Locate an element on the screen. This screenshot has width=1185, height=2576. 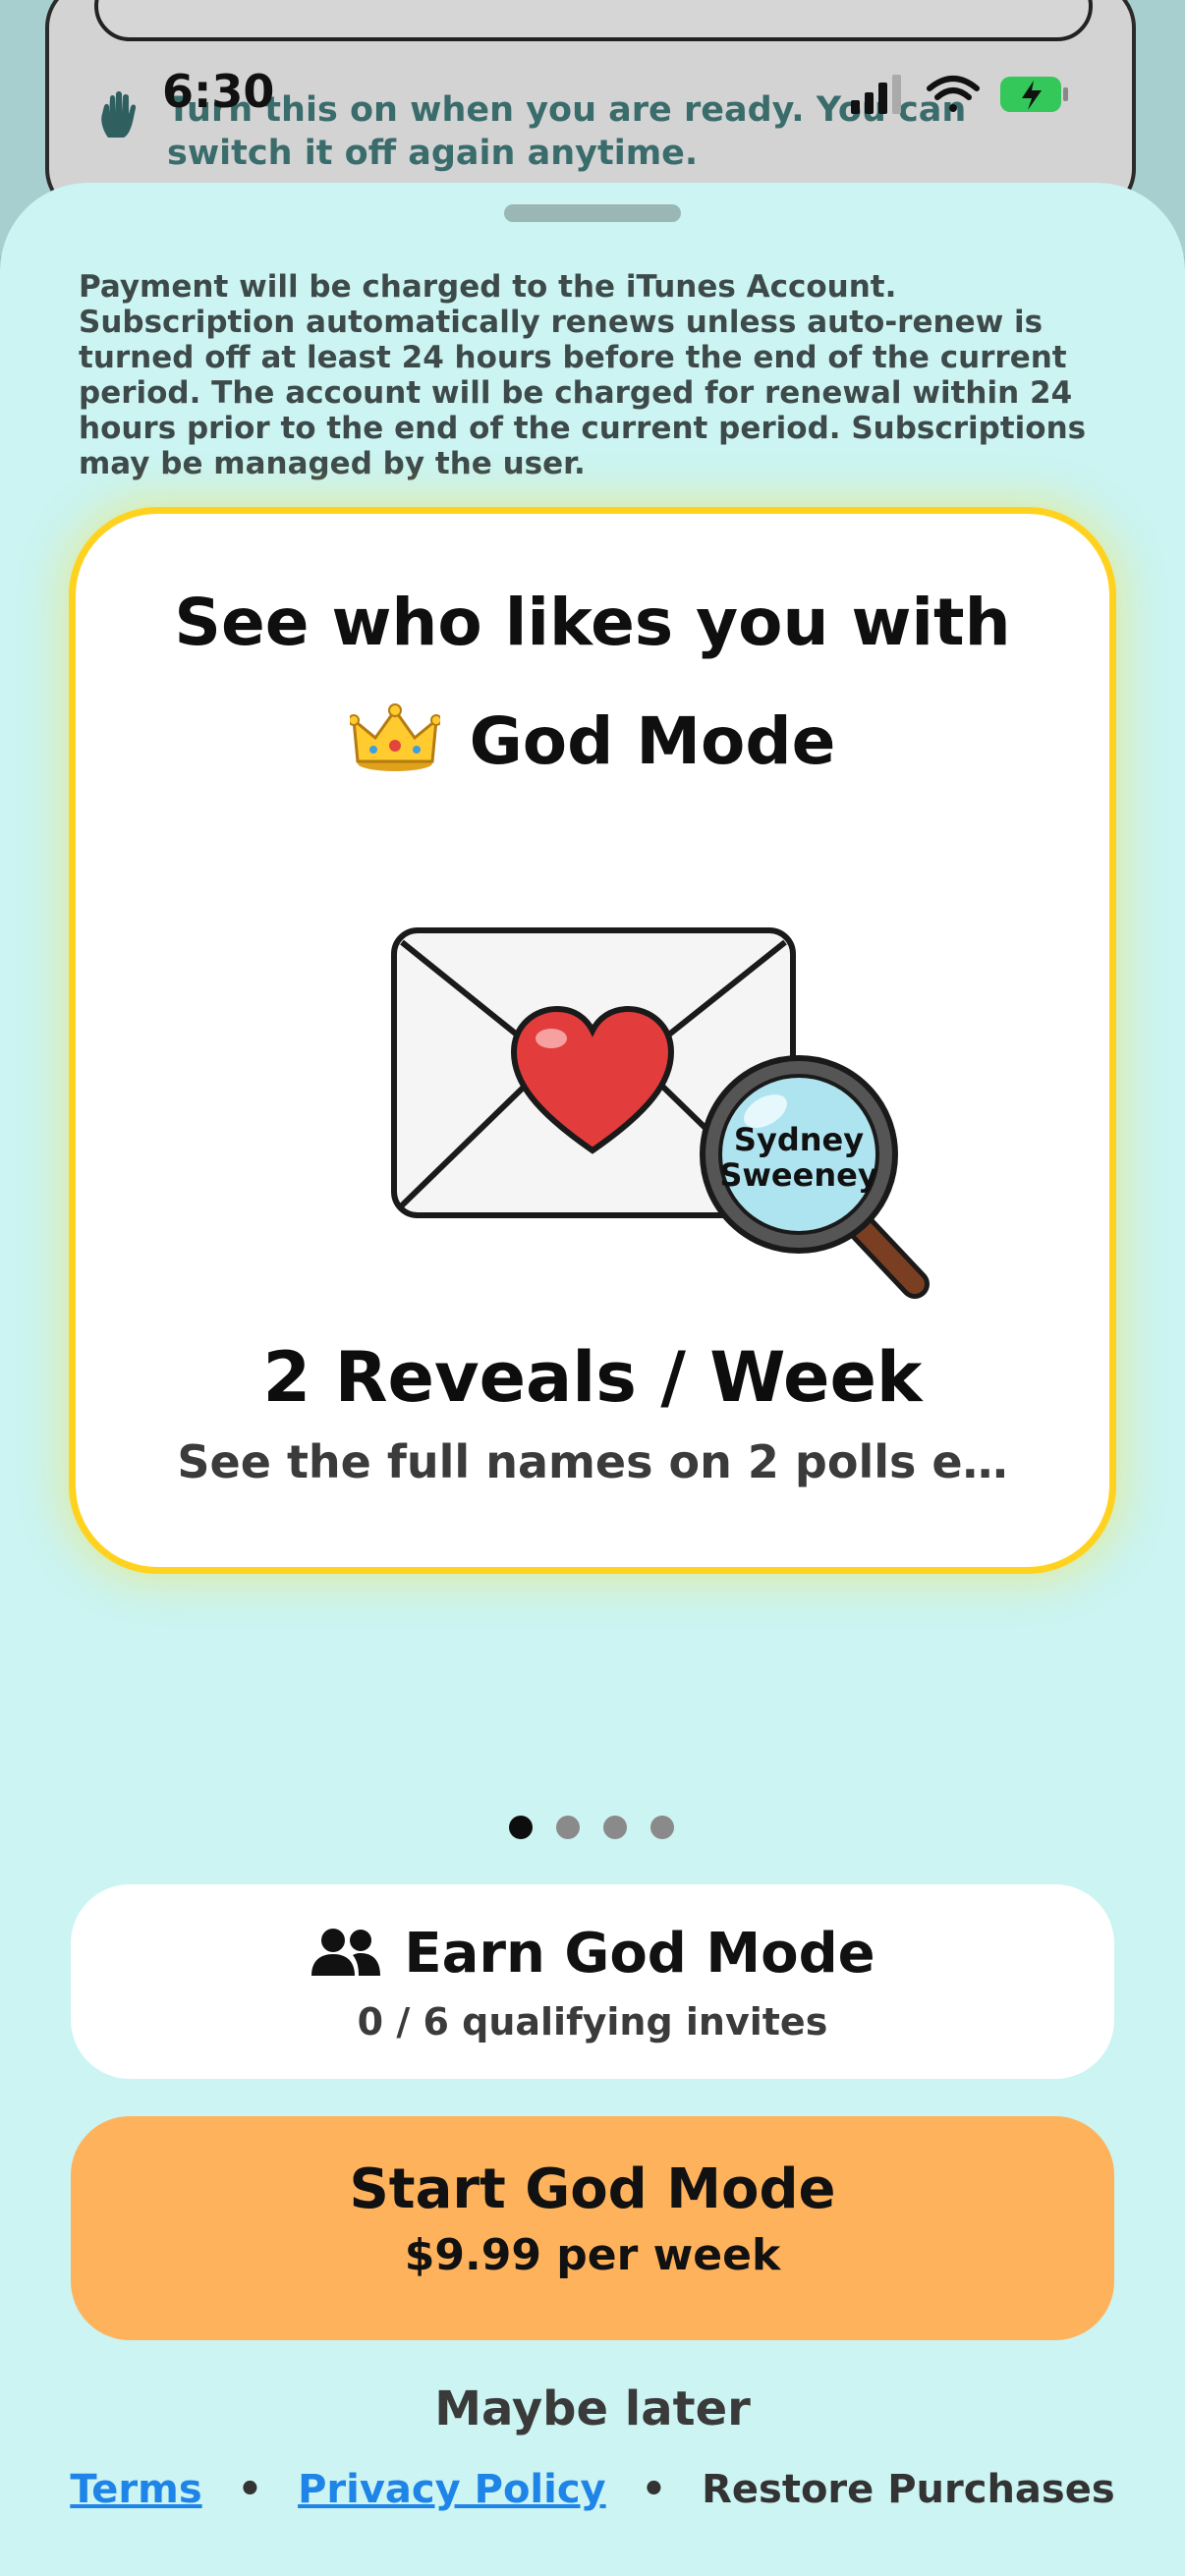
people-icon is located at coordinates (346, 1952).